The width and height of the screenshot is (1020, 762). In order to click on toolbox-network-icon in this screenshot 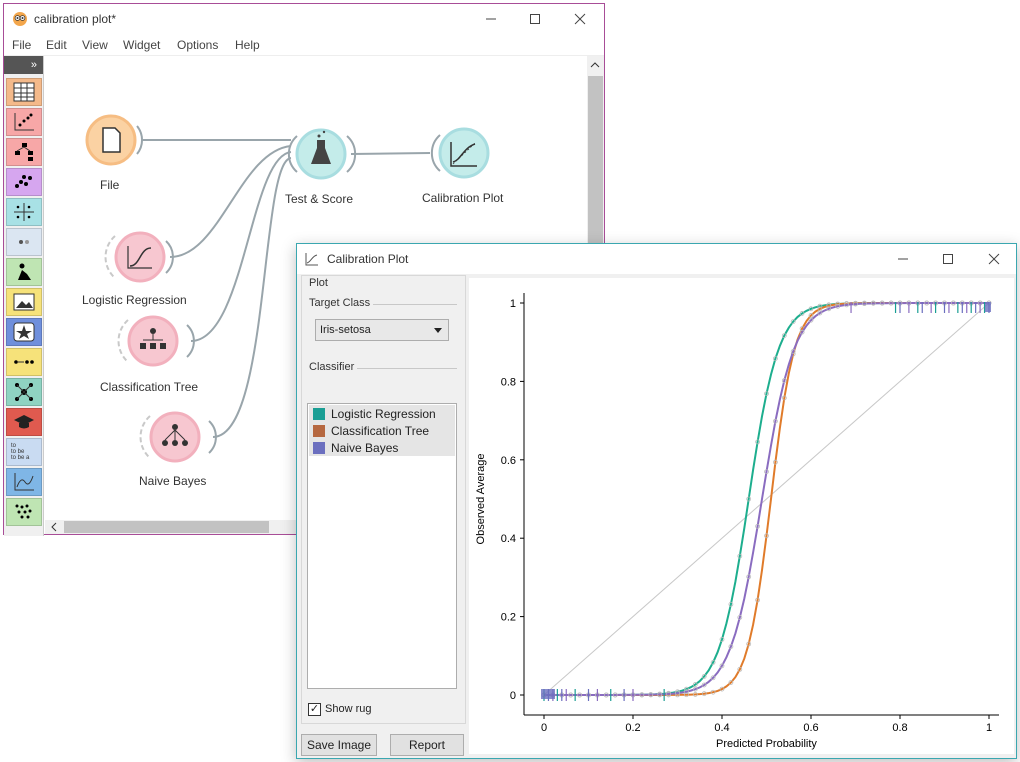, I will do `click(24, 392)`.